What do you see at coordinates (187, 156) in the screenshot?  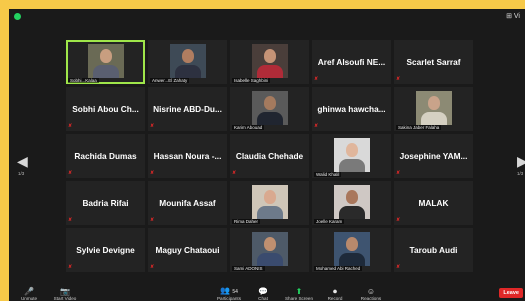 I see `participant-tile: Hassan Noura -... ✘` at bounding box center [187, 156].